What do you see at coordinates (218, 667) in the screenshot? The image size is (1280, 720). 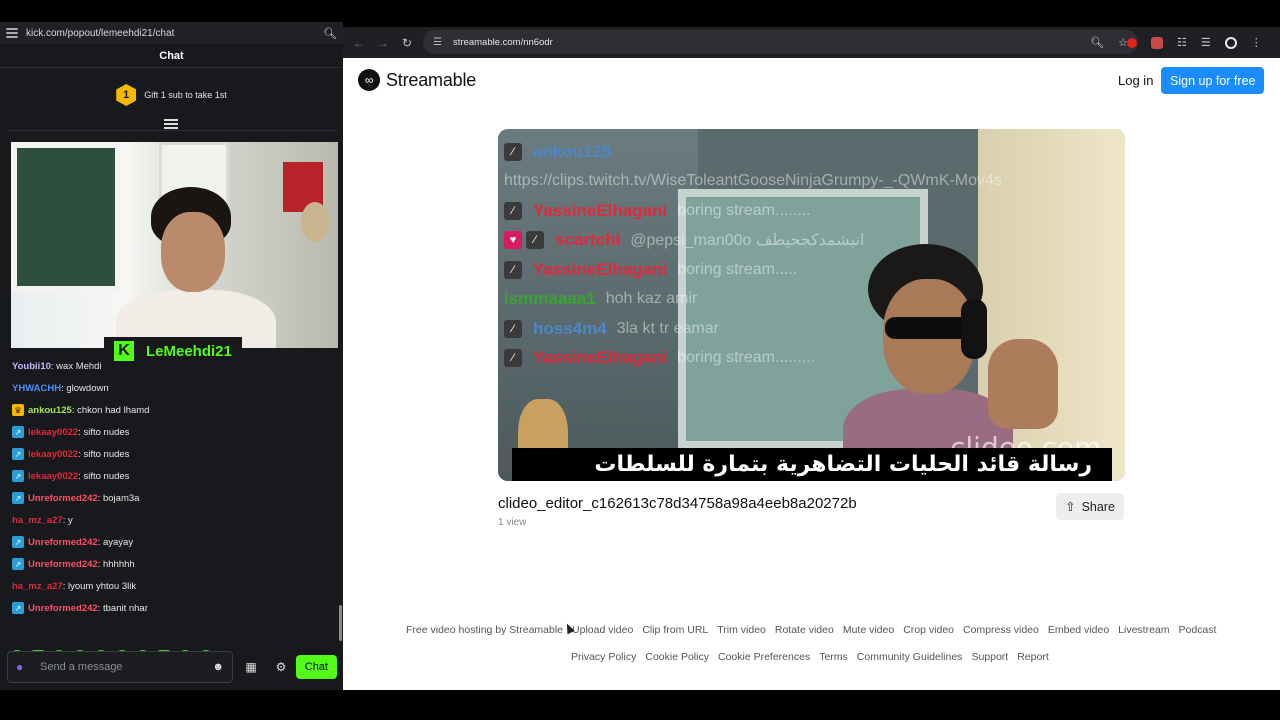 I see `emoji-icon: ☻` at bounding box center [218, 667].